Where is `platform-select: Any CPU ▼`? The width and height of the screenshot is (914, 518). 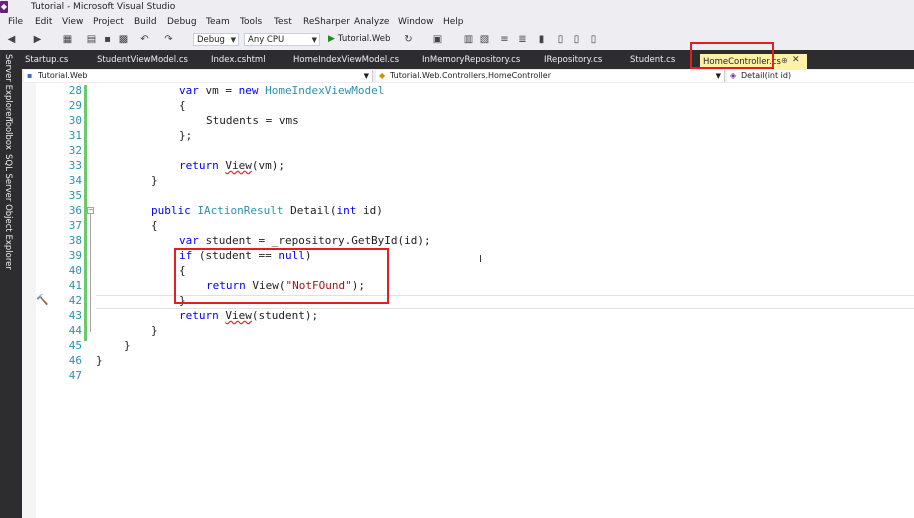
platform-select: Any CPU ▼ is located at coordinates (282, 39).